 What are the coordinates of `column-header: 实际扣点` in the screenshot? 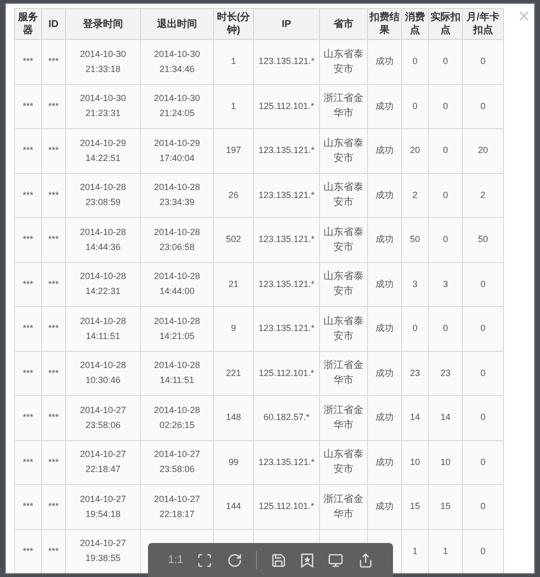 It's located at (445, 24).